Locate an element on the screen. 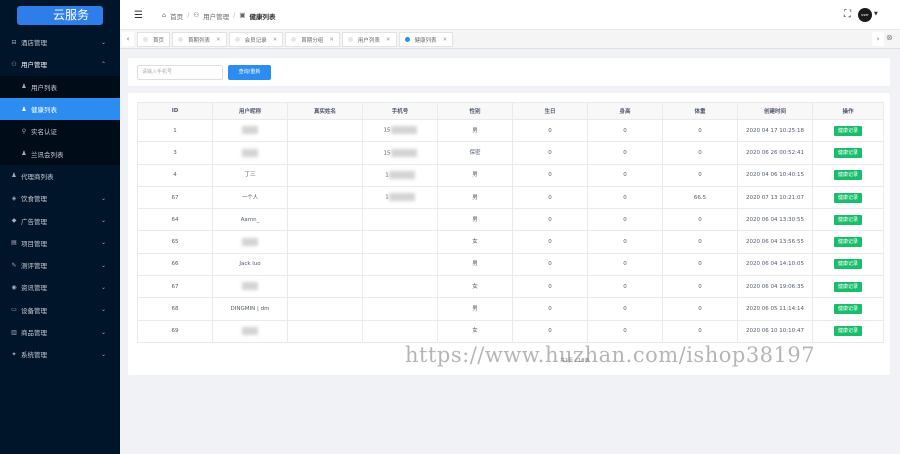 This screenshot has width=900, height=454. redacted-nickname is located at coordinates (250, 331).